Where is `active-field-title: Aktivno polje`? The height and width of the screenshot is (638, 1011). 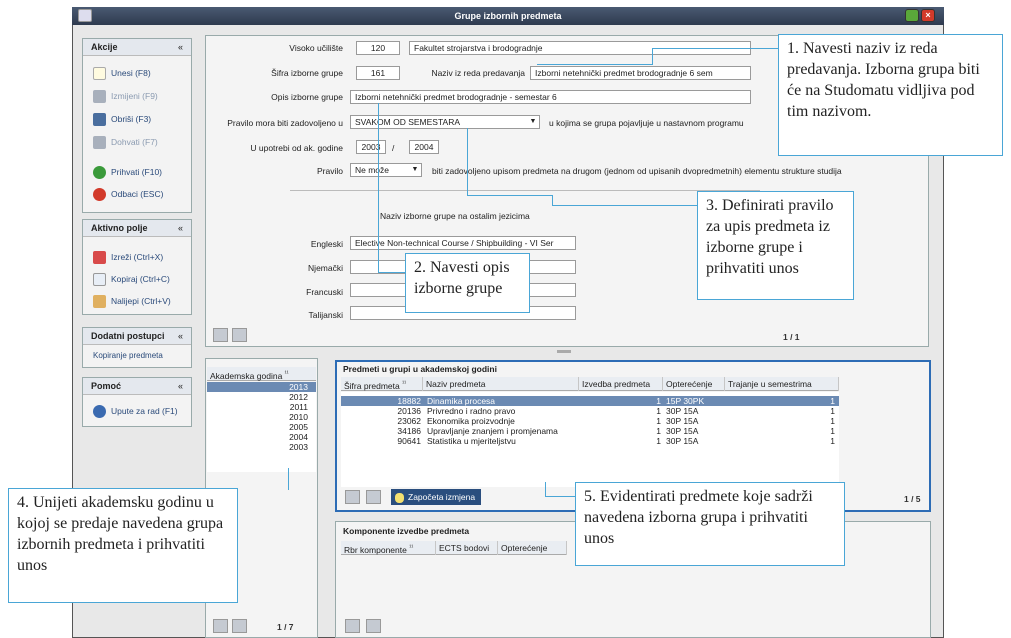 active-field-title: Aktivno polje is located at coordinates (119, 228).